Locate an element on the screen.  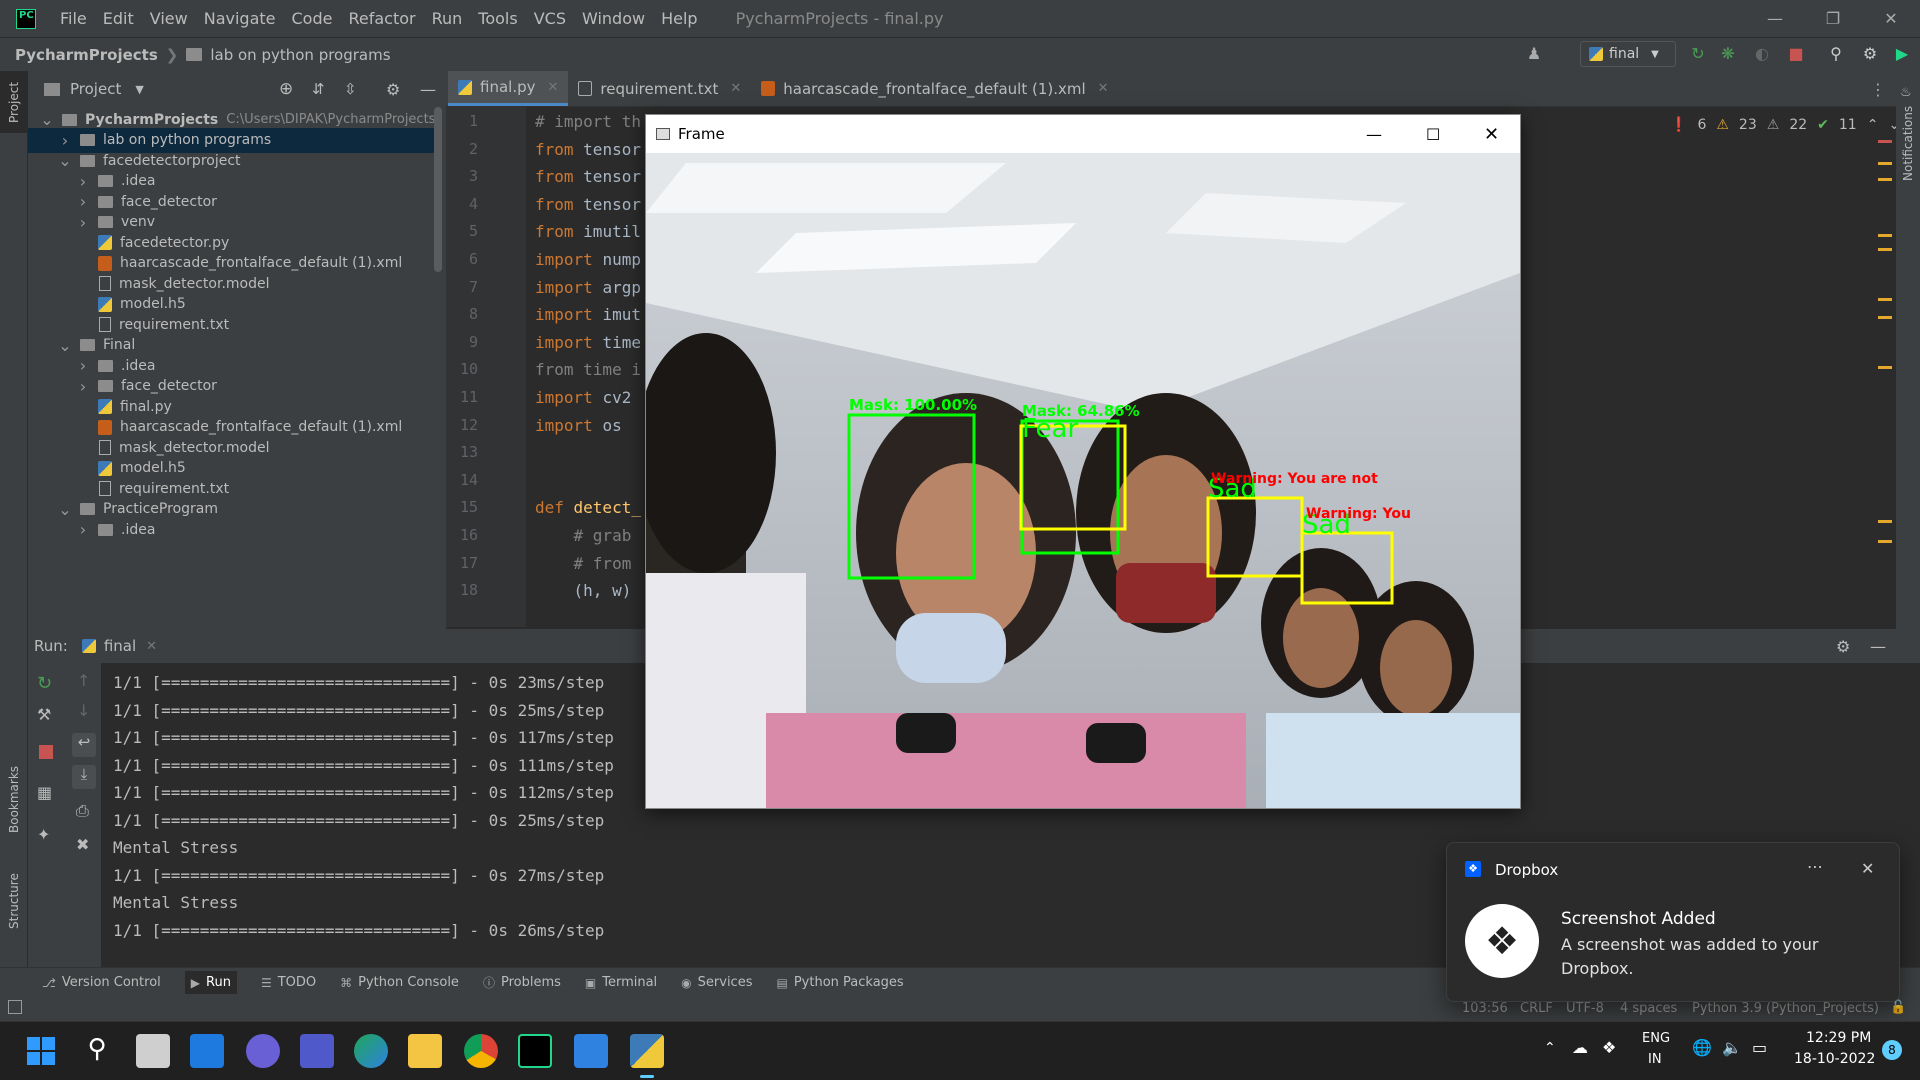
profile-icon: ◐ is located at coordinates (1762, 54).